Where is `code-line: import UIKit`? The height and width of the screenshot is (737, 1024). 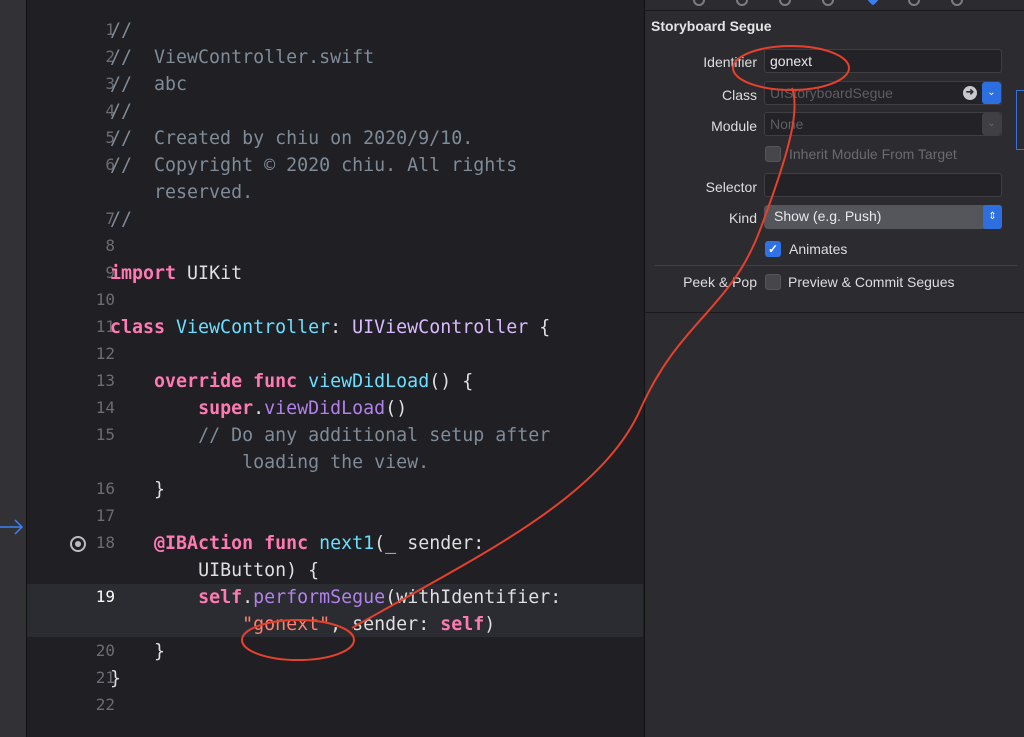 code-line: import UIKit is located at coordinates (176, 273).